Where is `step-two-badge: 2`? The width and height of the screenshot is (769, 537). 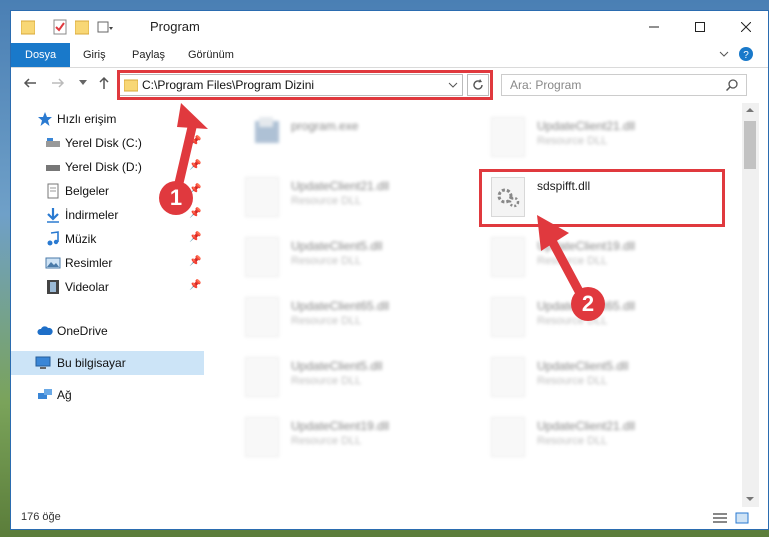 step-two-badge: 2 is located at coordinates (588, 304).